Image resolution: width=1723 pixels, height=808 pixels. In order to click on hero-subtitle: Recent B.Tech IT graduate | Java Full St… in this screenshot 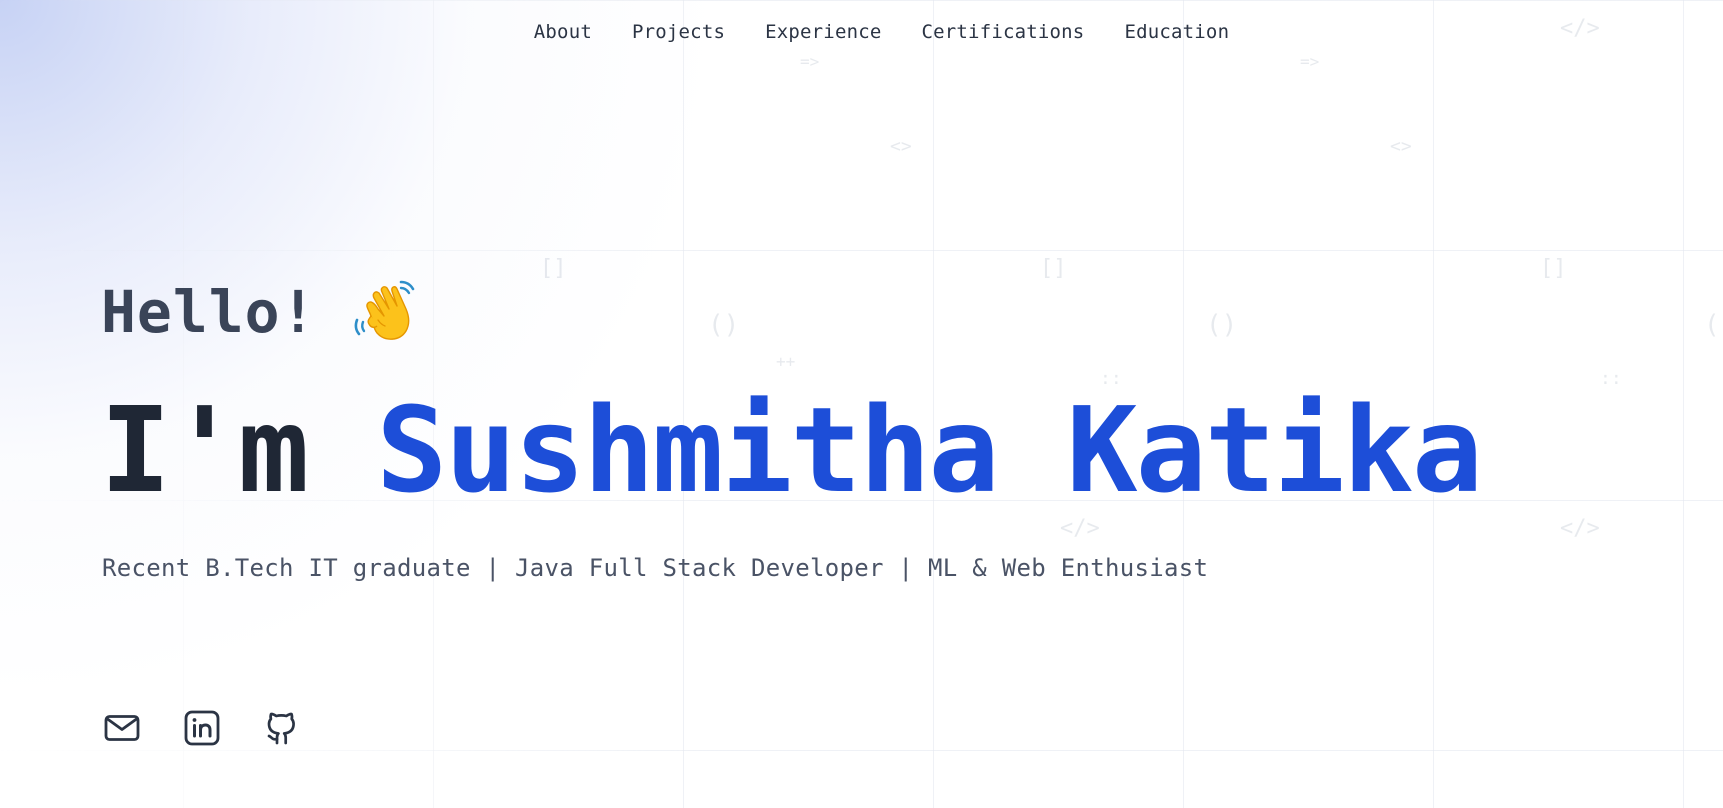, I will do `click(655, 568)`.